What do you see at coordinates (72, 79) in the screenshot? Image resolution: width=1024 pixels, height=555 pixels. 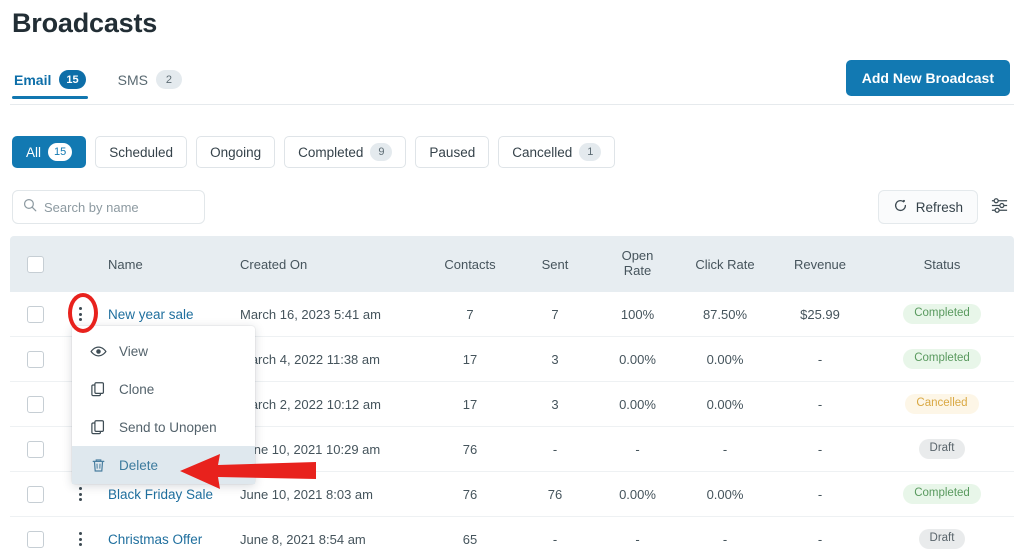 I see `tab-email-badge: 15` at bounding box center [72, 79].